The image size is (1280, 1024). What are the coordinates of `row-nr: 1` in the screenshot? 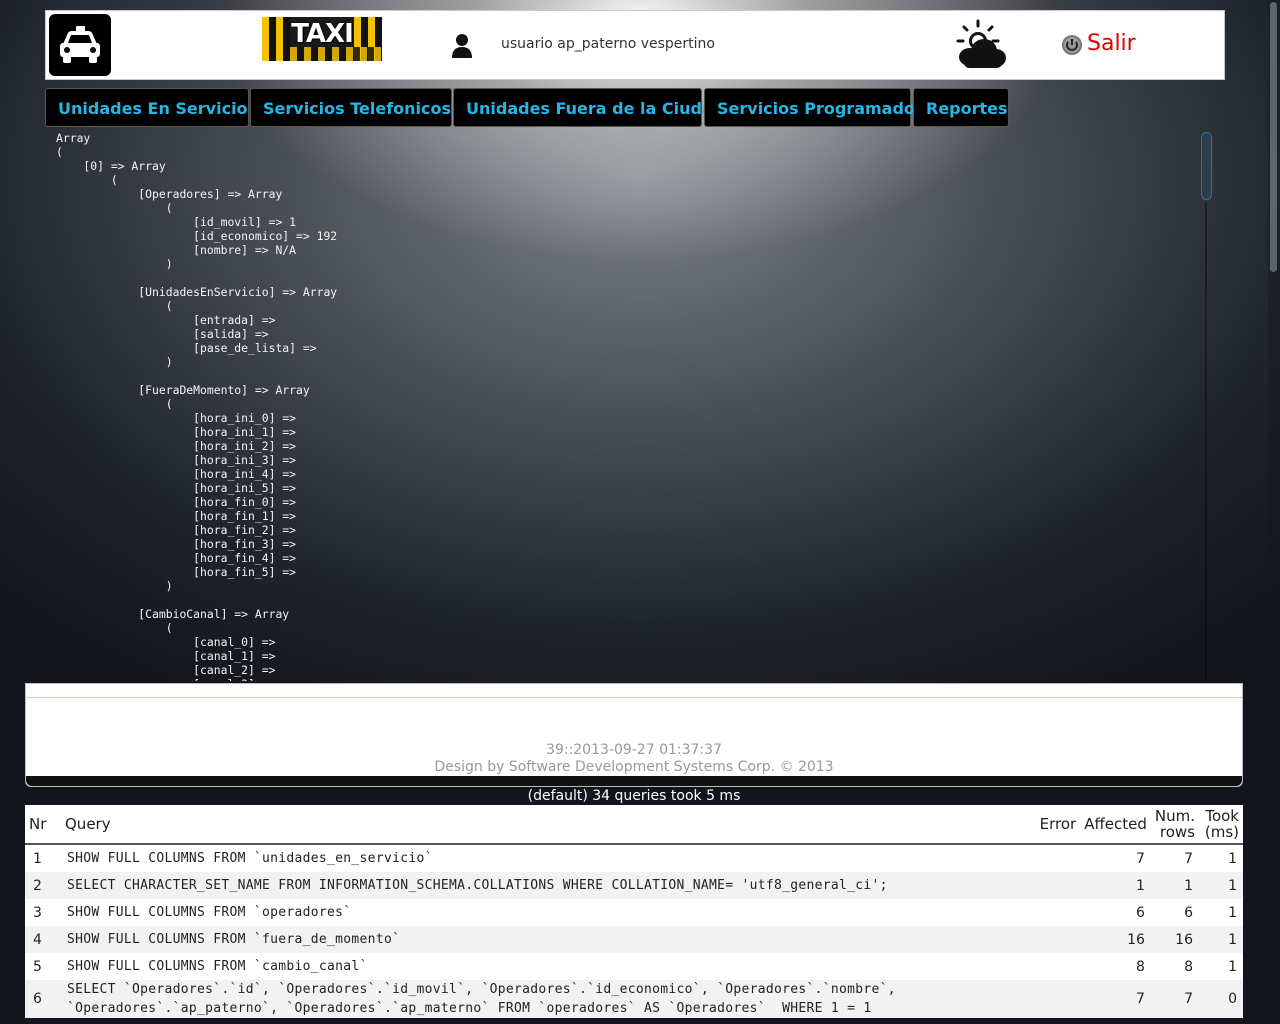 It's located at (43, 858).